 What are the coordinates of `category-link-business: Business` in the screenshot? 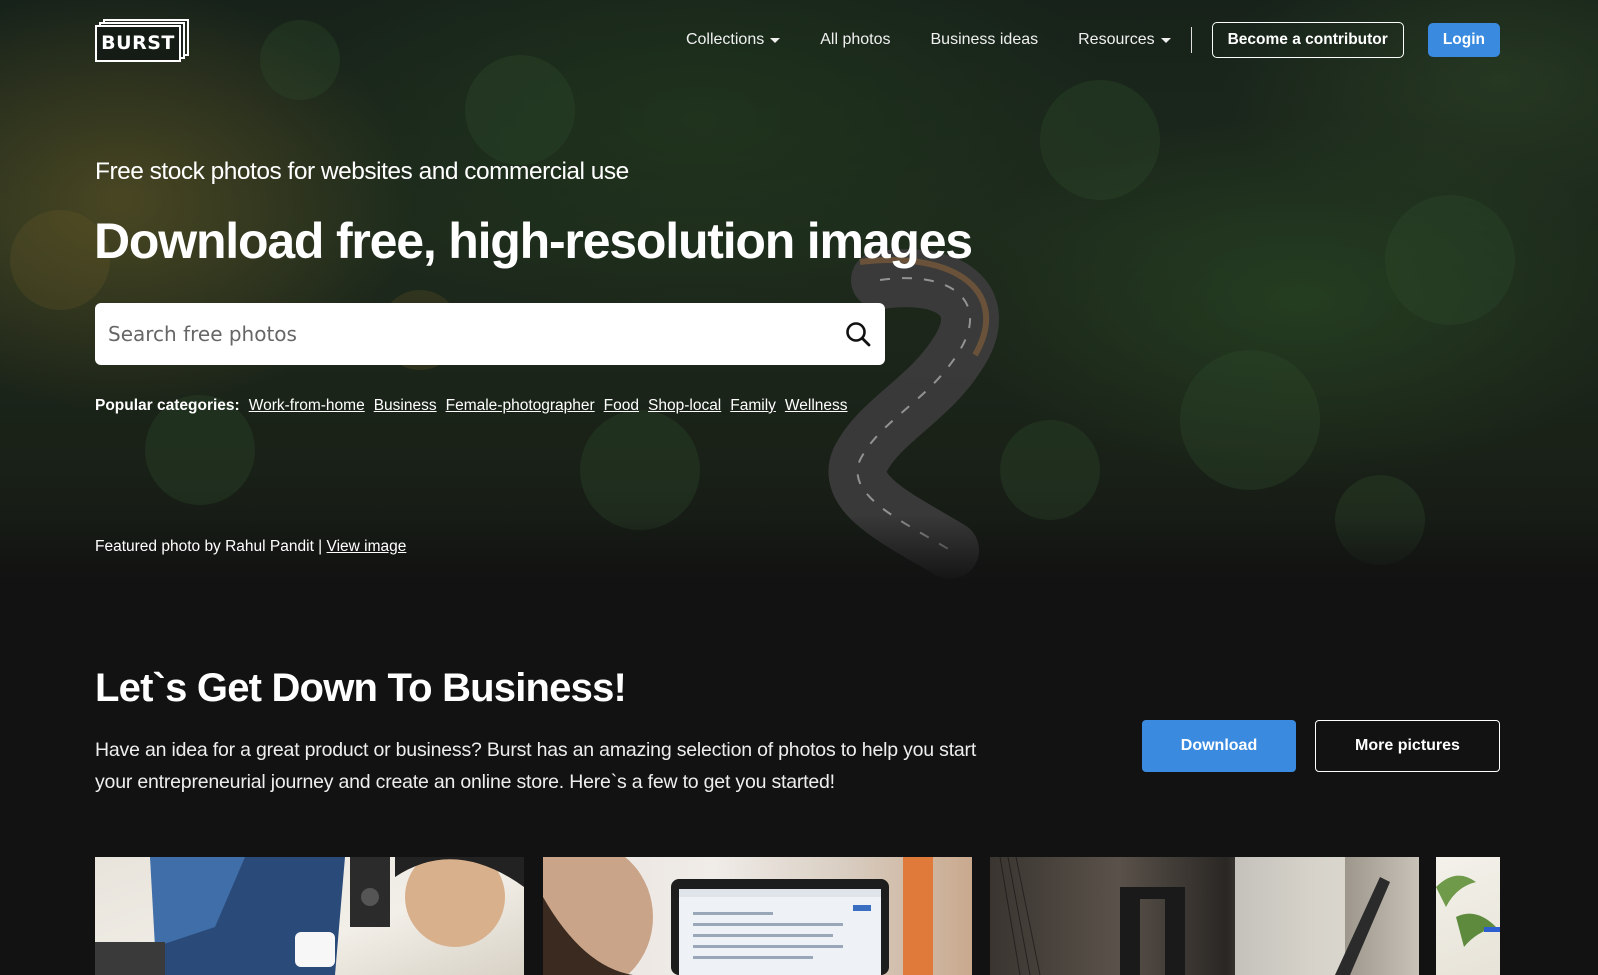 It's located at (405, 406).